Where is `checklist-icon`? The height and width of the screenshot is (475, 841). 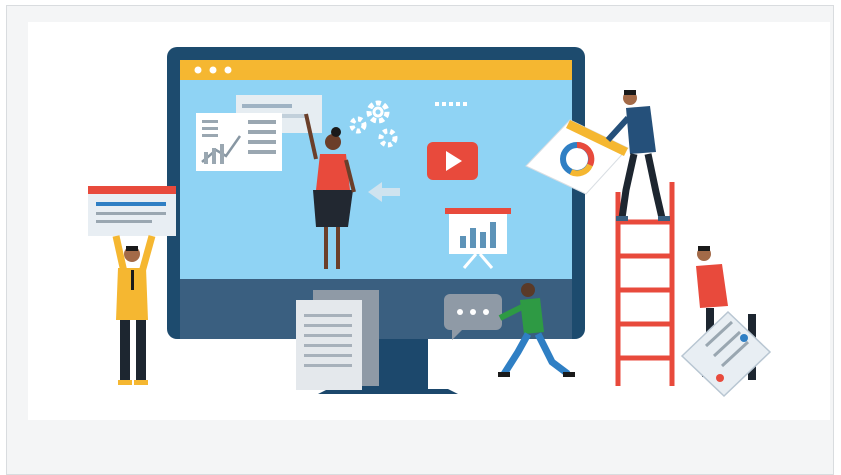
checklist-icon is located at coordinates (726, 354).